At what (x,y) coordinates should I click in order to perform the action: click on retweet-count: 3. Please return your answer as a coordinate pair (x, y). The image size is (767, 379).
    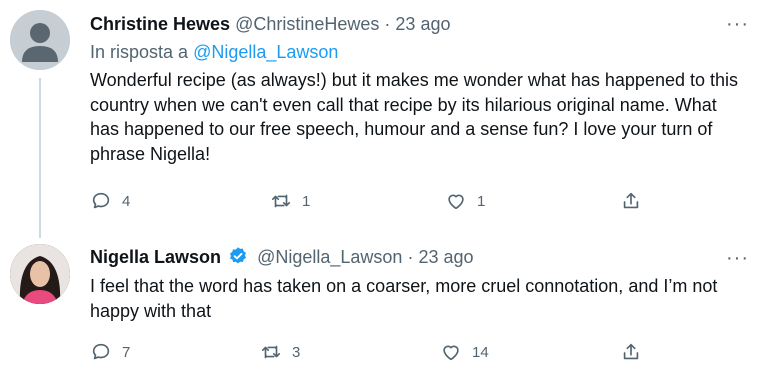
    Looking at the image, I should click on (296, 352).